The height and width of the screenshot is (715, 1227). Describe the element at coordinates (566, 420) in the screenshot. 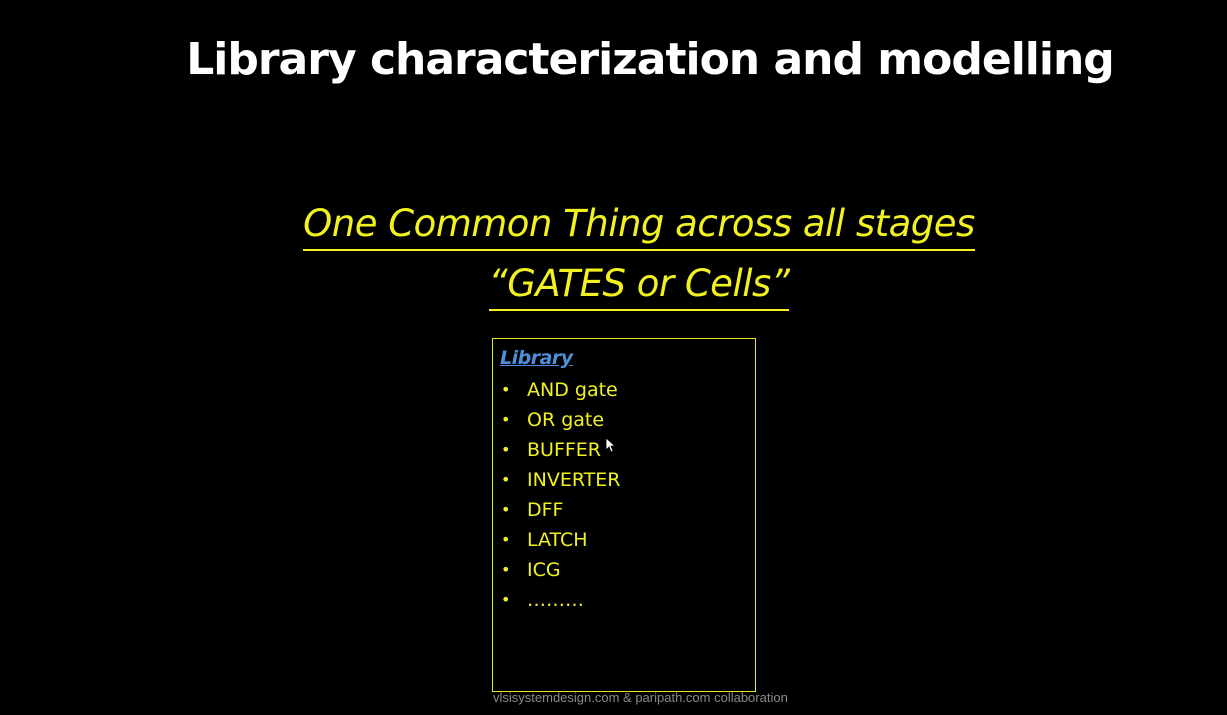

I see `list-item-label: OR gate` at that location.